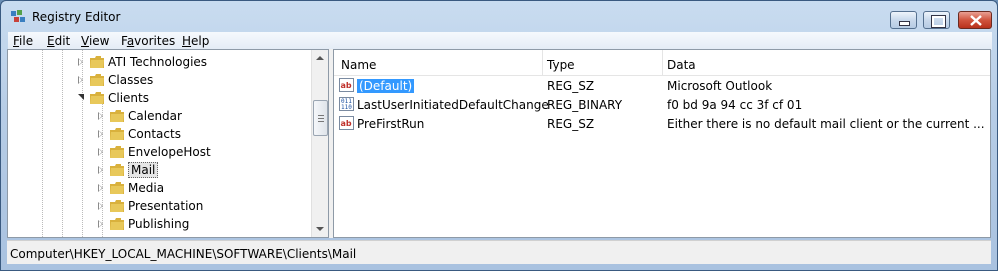 Image resolution: width=998 pixels, height=271 pixels. I want to click on value-name: LastUserInitiatedDefaultChange, so click(453, 105).